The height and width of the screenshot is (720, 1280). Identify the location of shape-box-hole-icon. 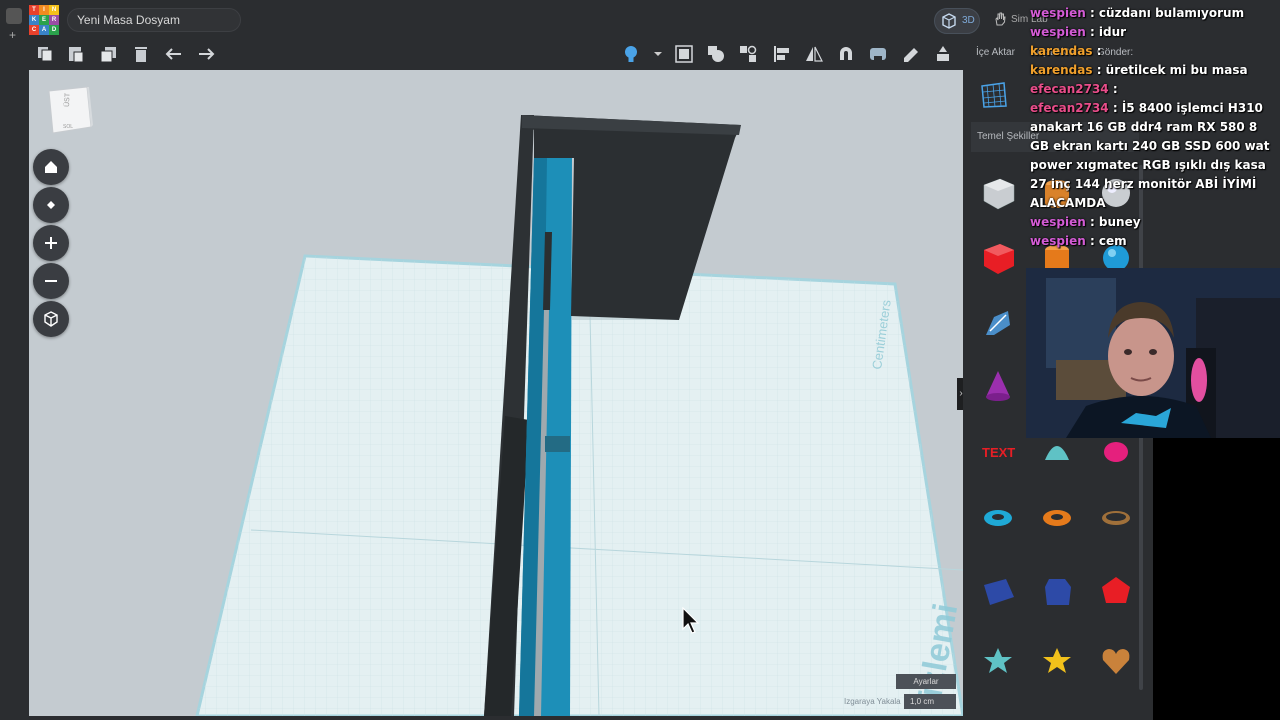
(998, 193).